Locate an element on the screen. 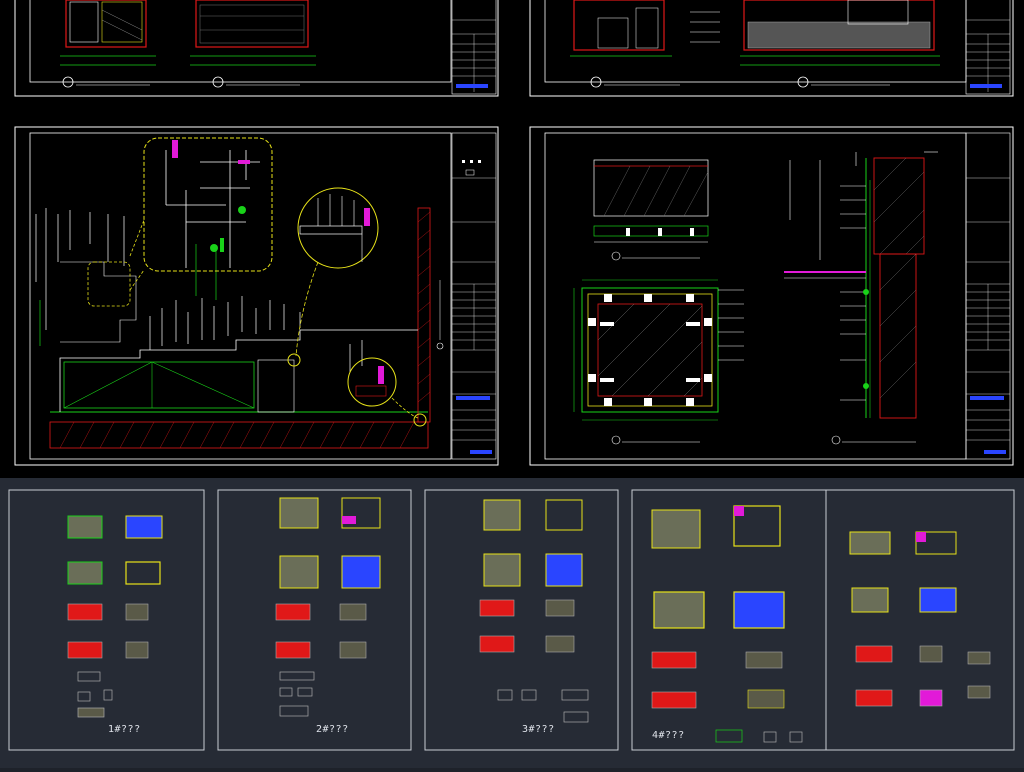 The image size is (1024, 772). magenta-detail-mark is located at coordinates (175, 149).